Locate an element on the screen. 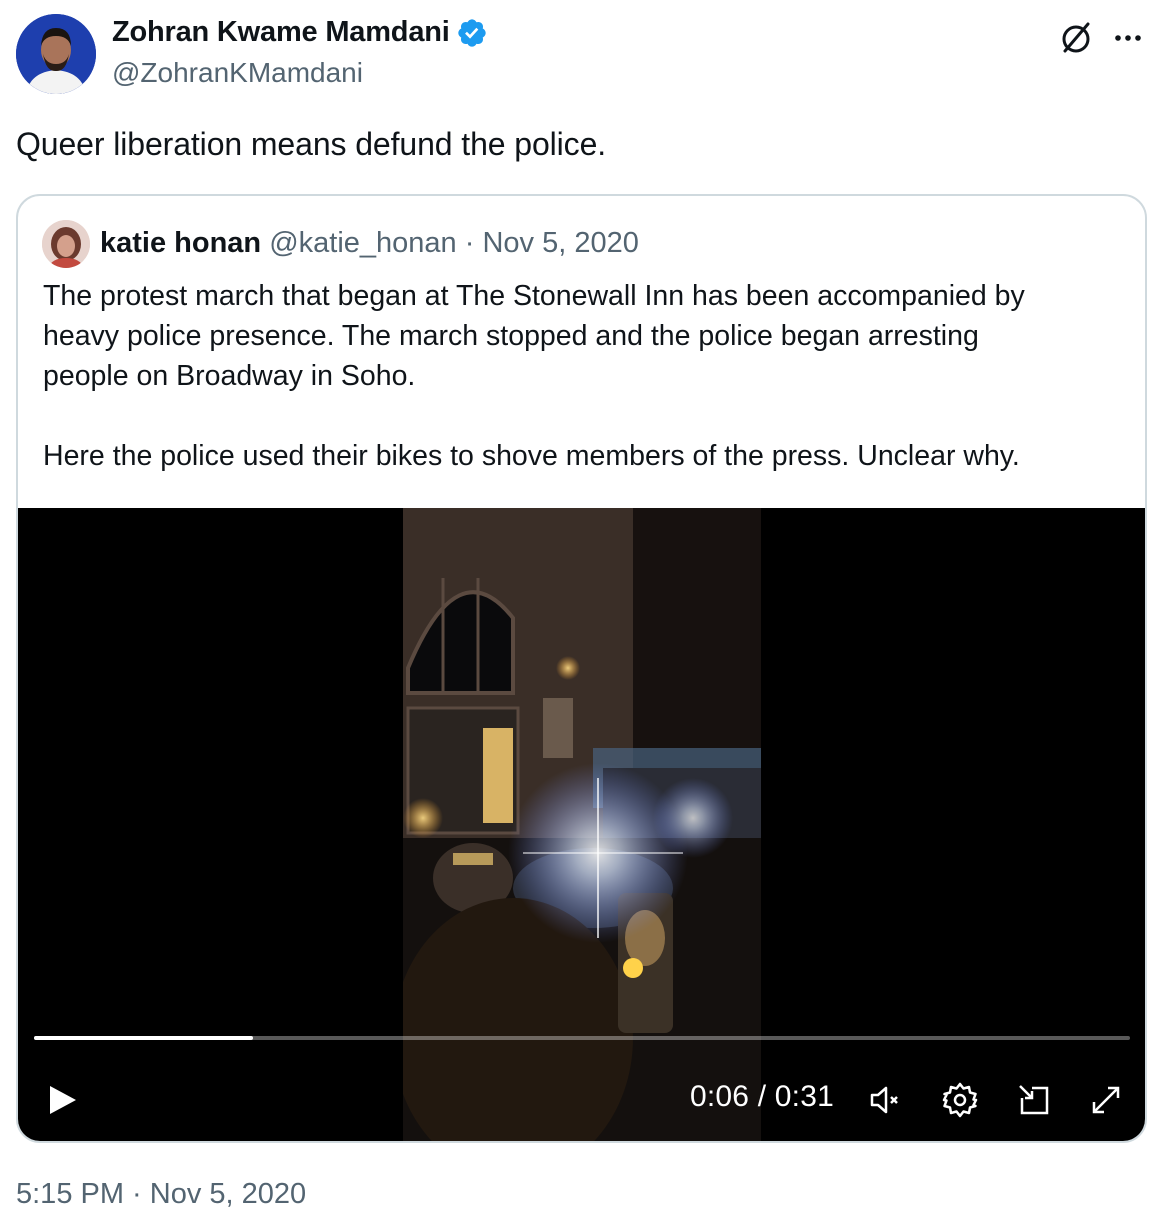 The height and width of the screenshot is (1220, 1160). author-avatar is located at coordinates (56, 54).